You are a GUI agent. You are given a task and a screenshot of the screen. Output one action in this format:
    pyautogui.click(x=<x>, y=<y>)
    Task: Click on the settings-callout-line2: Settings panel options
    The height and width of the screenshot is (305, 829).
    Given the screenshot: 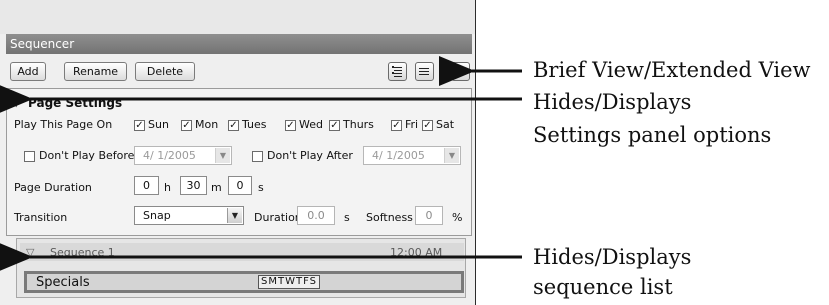 What is the action you would take?
    pyautogui.click(x=652, y=135)
    